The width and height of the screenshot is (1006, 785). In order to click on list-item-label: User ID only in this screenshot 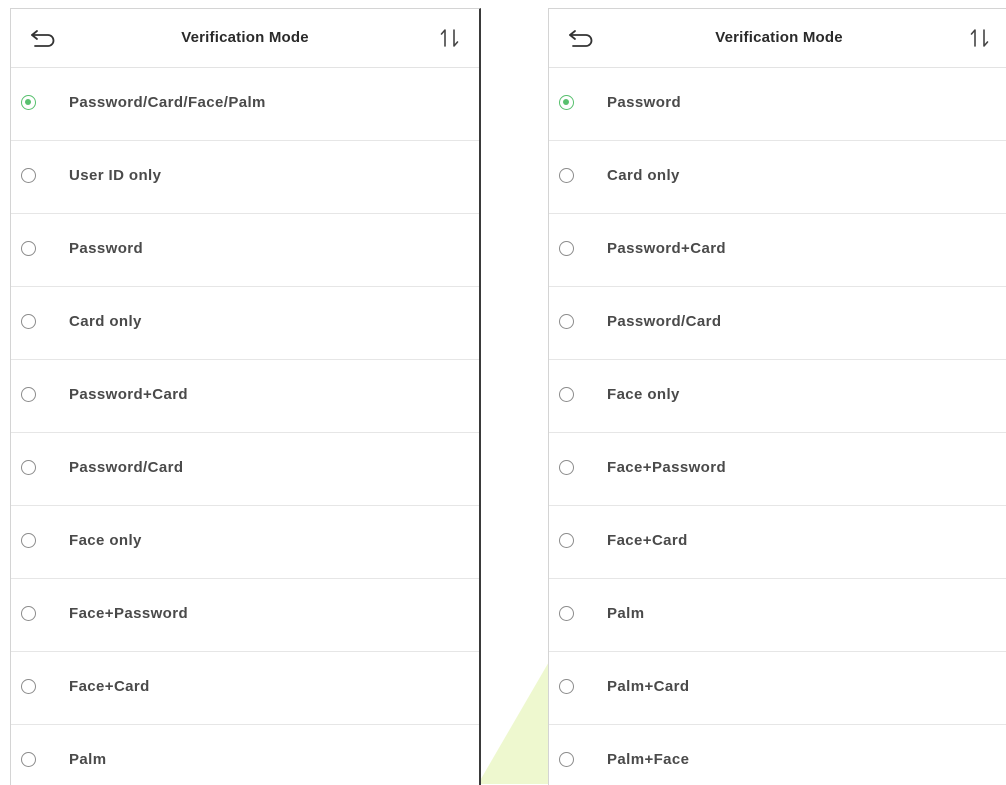, I will do `click(115, 175)`.